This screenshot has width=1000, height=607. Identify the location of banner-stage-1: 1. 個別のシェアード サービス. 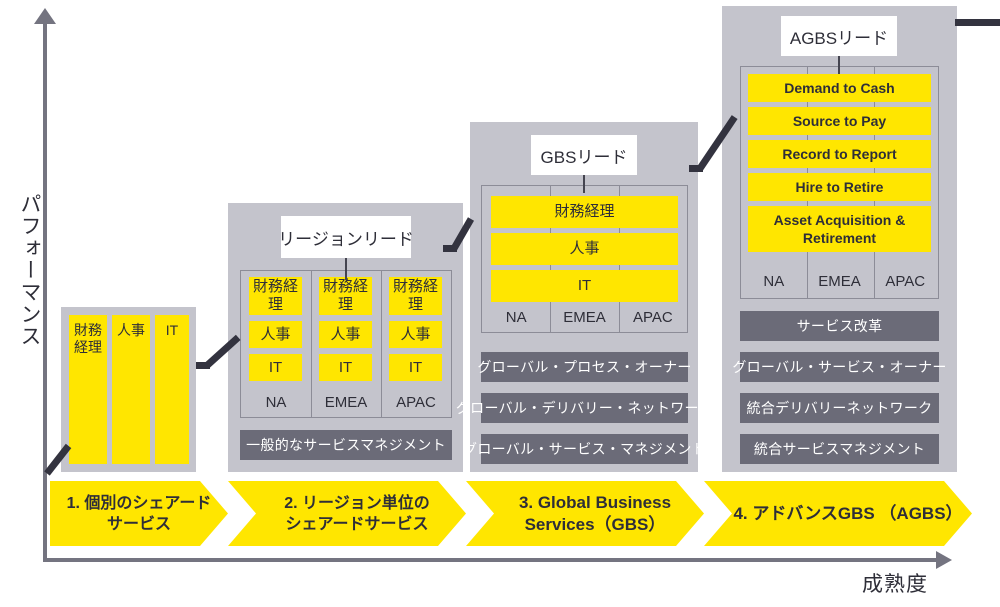
(139, 513).